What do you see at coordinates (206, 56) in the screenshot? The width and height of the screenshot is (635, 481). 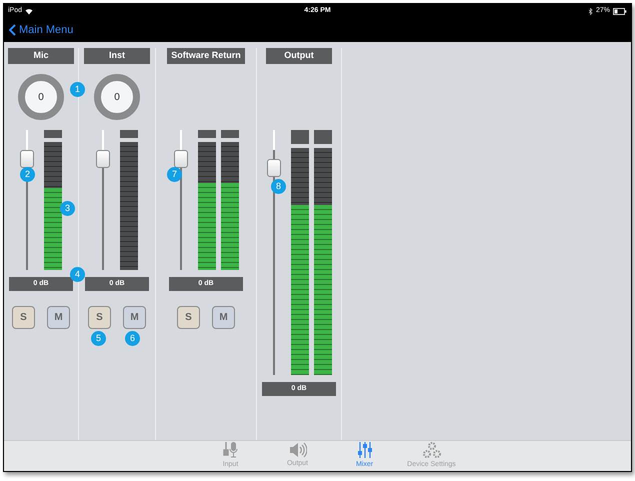 I see `channel-header: Software Return` at bounding box center [206, 56].